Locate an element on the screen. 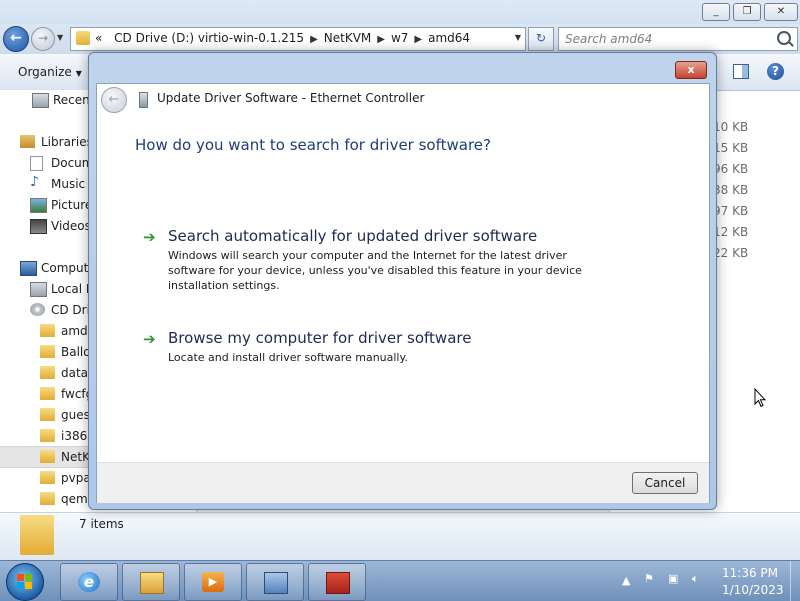  clock-date: 1/10/2023 is located at coordinates (753, 590).